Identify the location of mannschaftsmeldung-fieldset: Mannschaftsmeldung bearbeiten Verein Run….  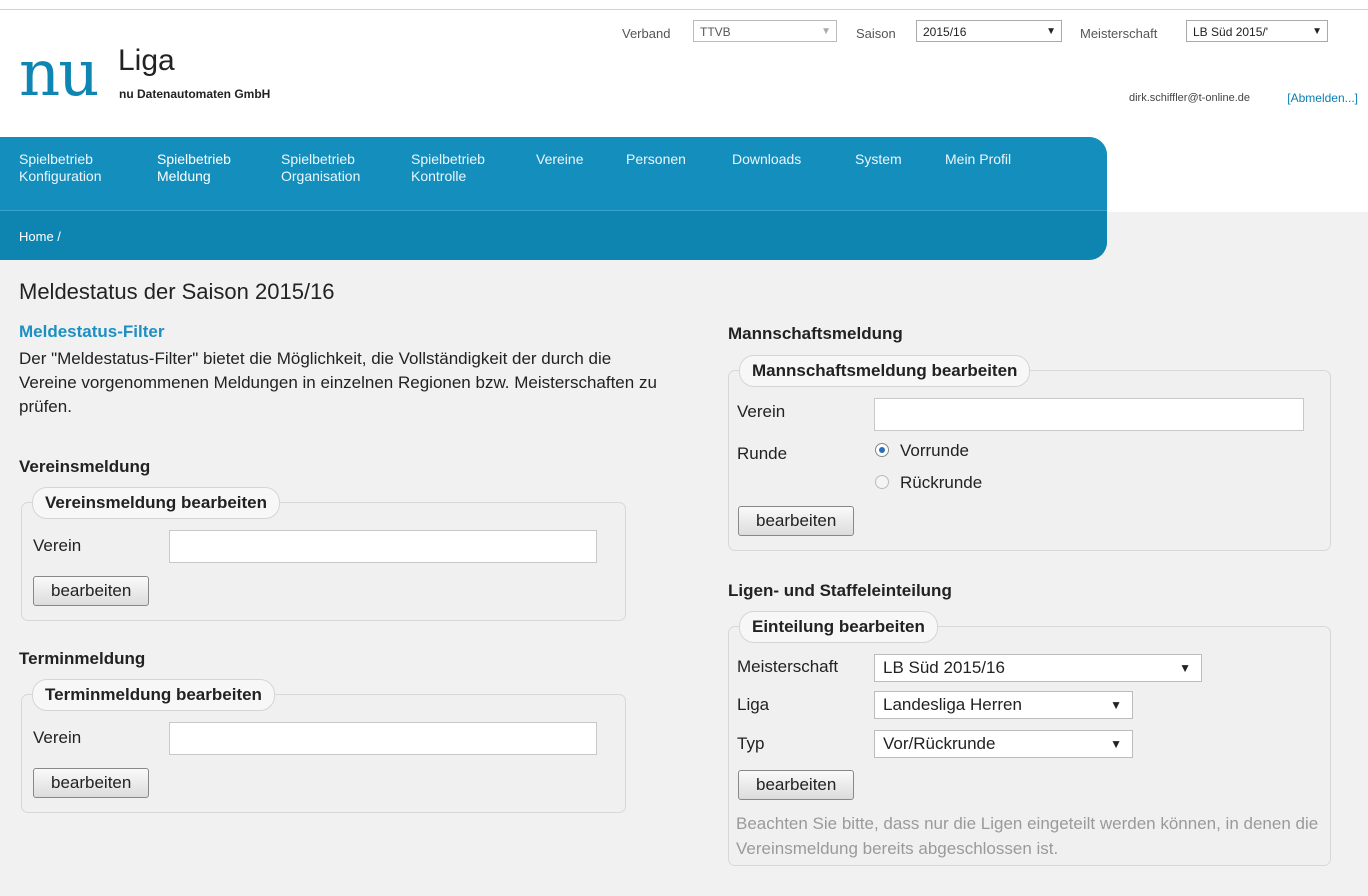
(1029, 453).